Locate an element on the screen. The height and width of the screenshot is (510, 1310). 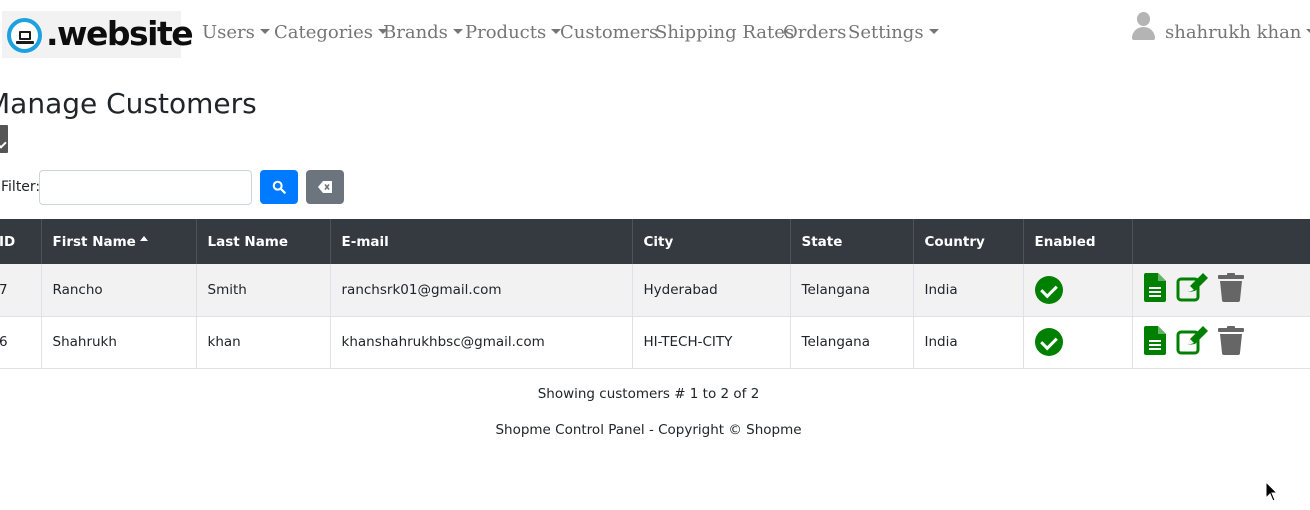
nav-users-label: Users is located at coordinates (228, 32).